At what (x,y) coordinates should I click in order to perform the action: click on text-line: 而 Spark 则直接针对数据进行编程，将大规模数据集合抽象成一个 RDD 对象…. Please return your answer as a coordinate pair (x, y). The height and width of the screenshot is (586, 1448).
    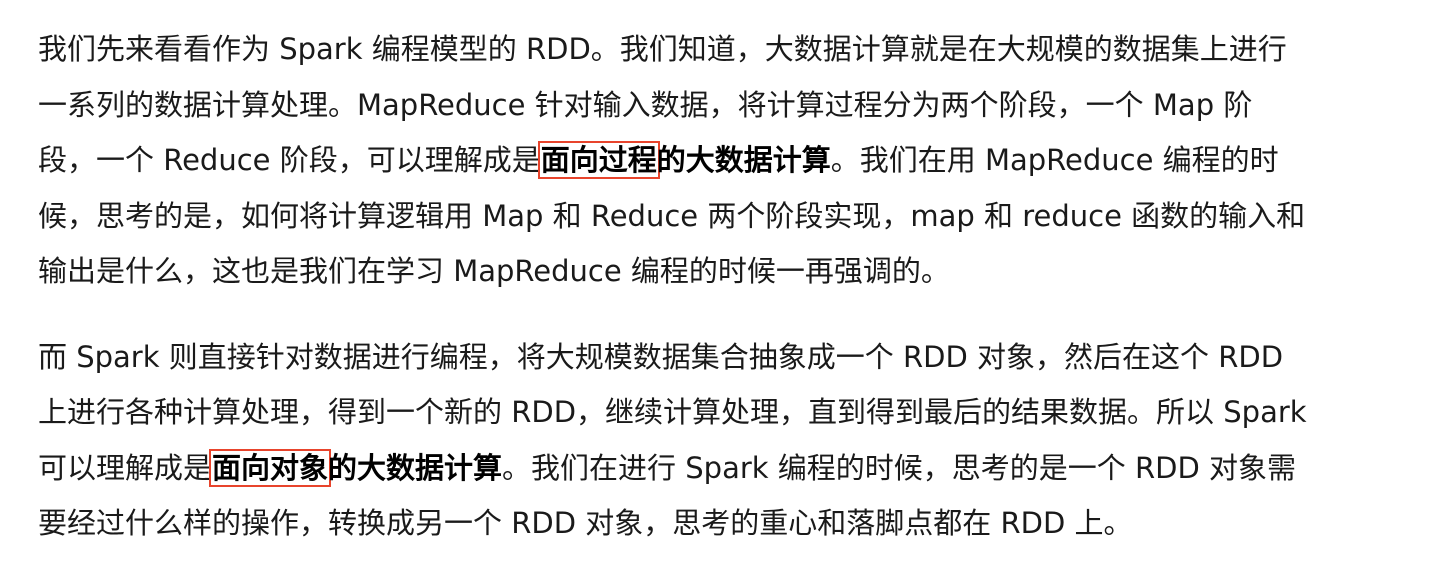
    Looking at the image, I should click on (661, 356).